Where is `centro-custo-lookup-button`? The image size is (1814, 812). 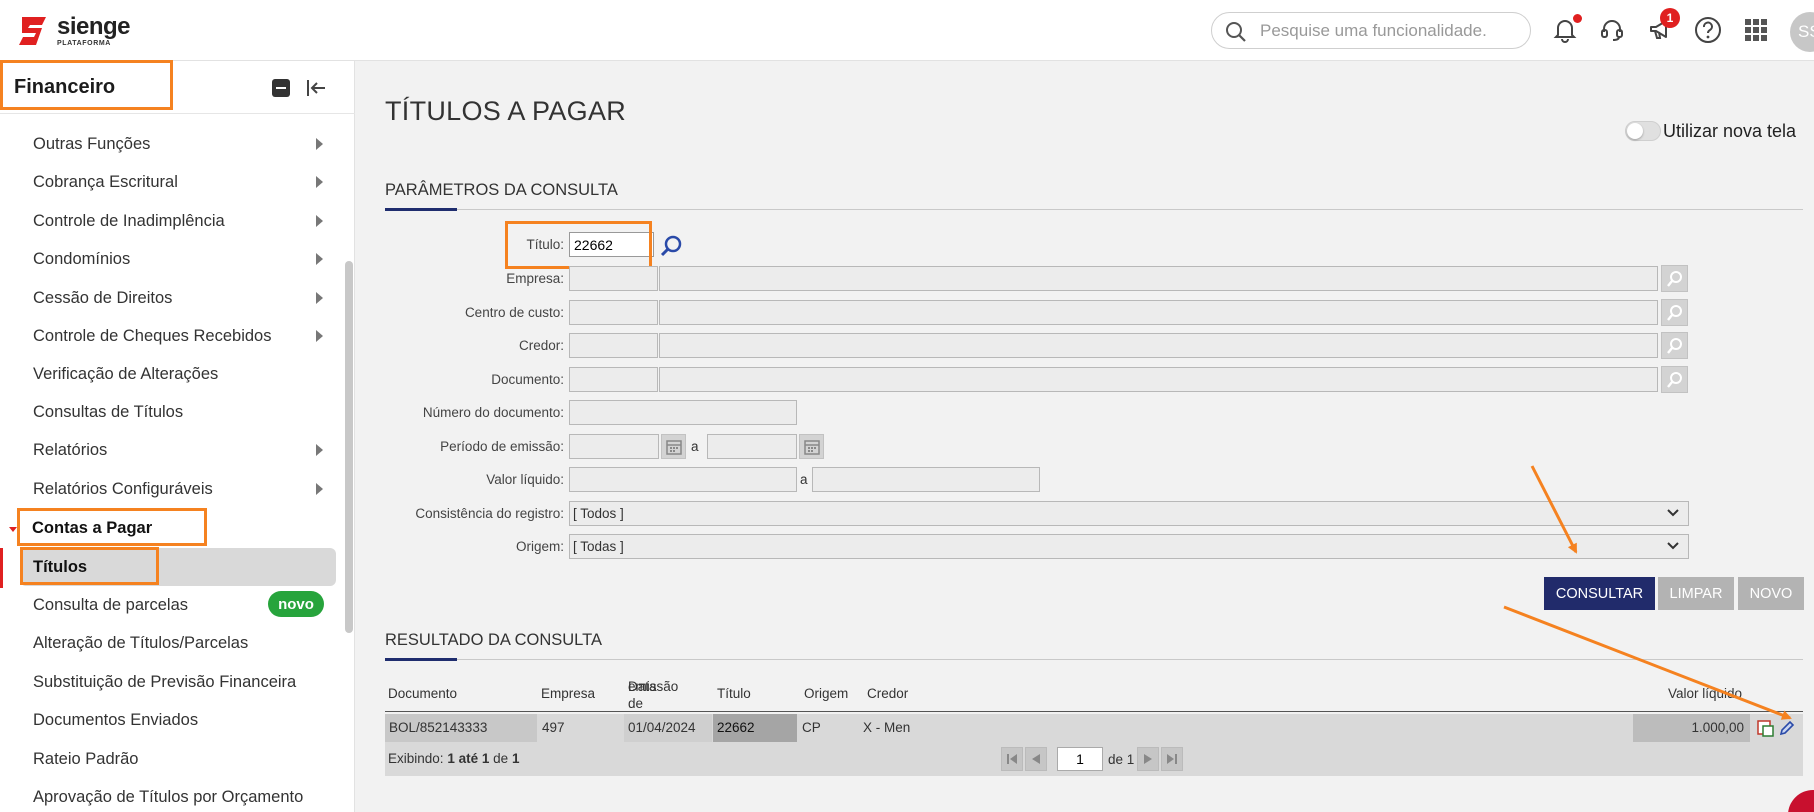
centro-custo-lookup-button is located at coordinates (1674, 312).